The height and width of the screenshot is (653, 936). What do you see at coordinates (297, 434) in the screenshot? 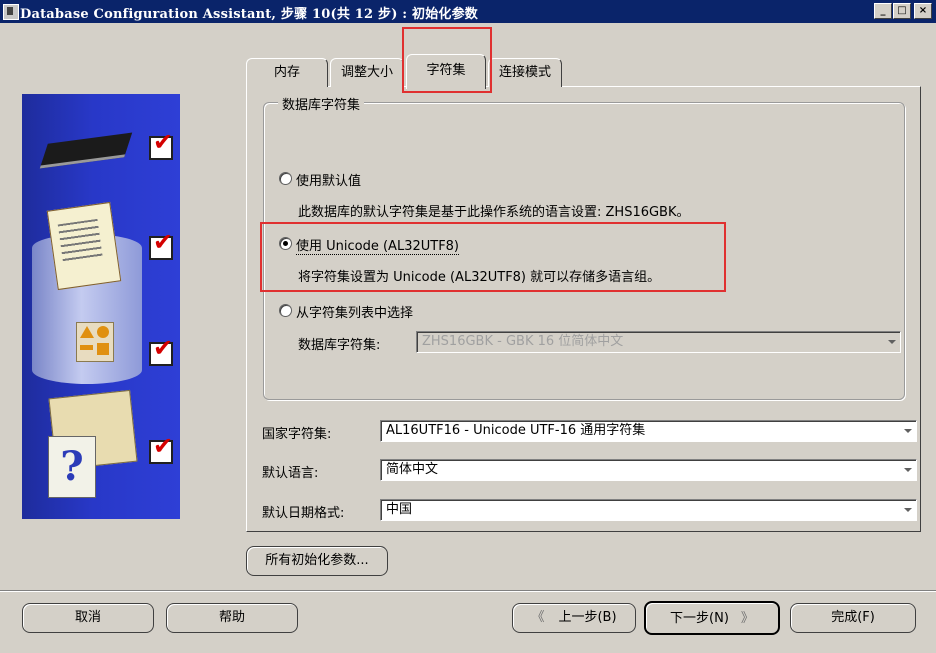
I see `national-charset-label: 国家字符集:` at bounding box center [297, 434].